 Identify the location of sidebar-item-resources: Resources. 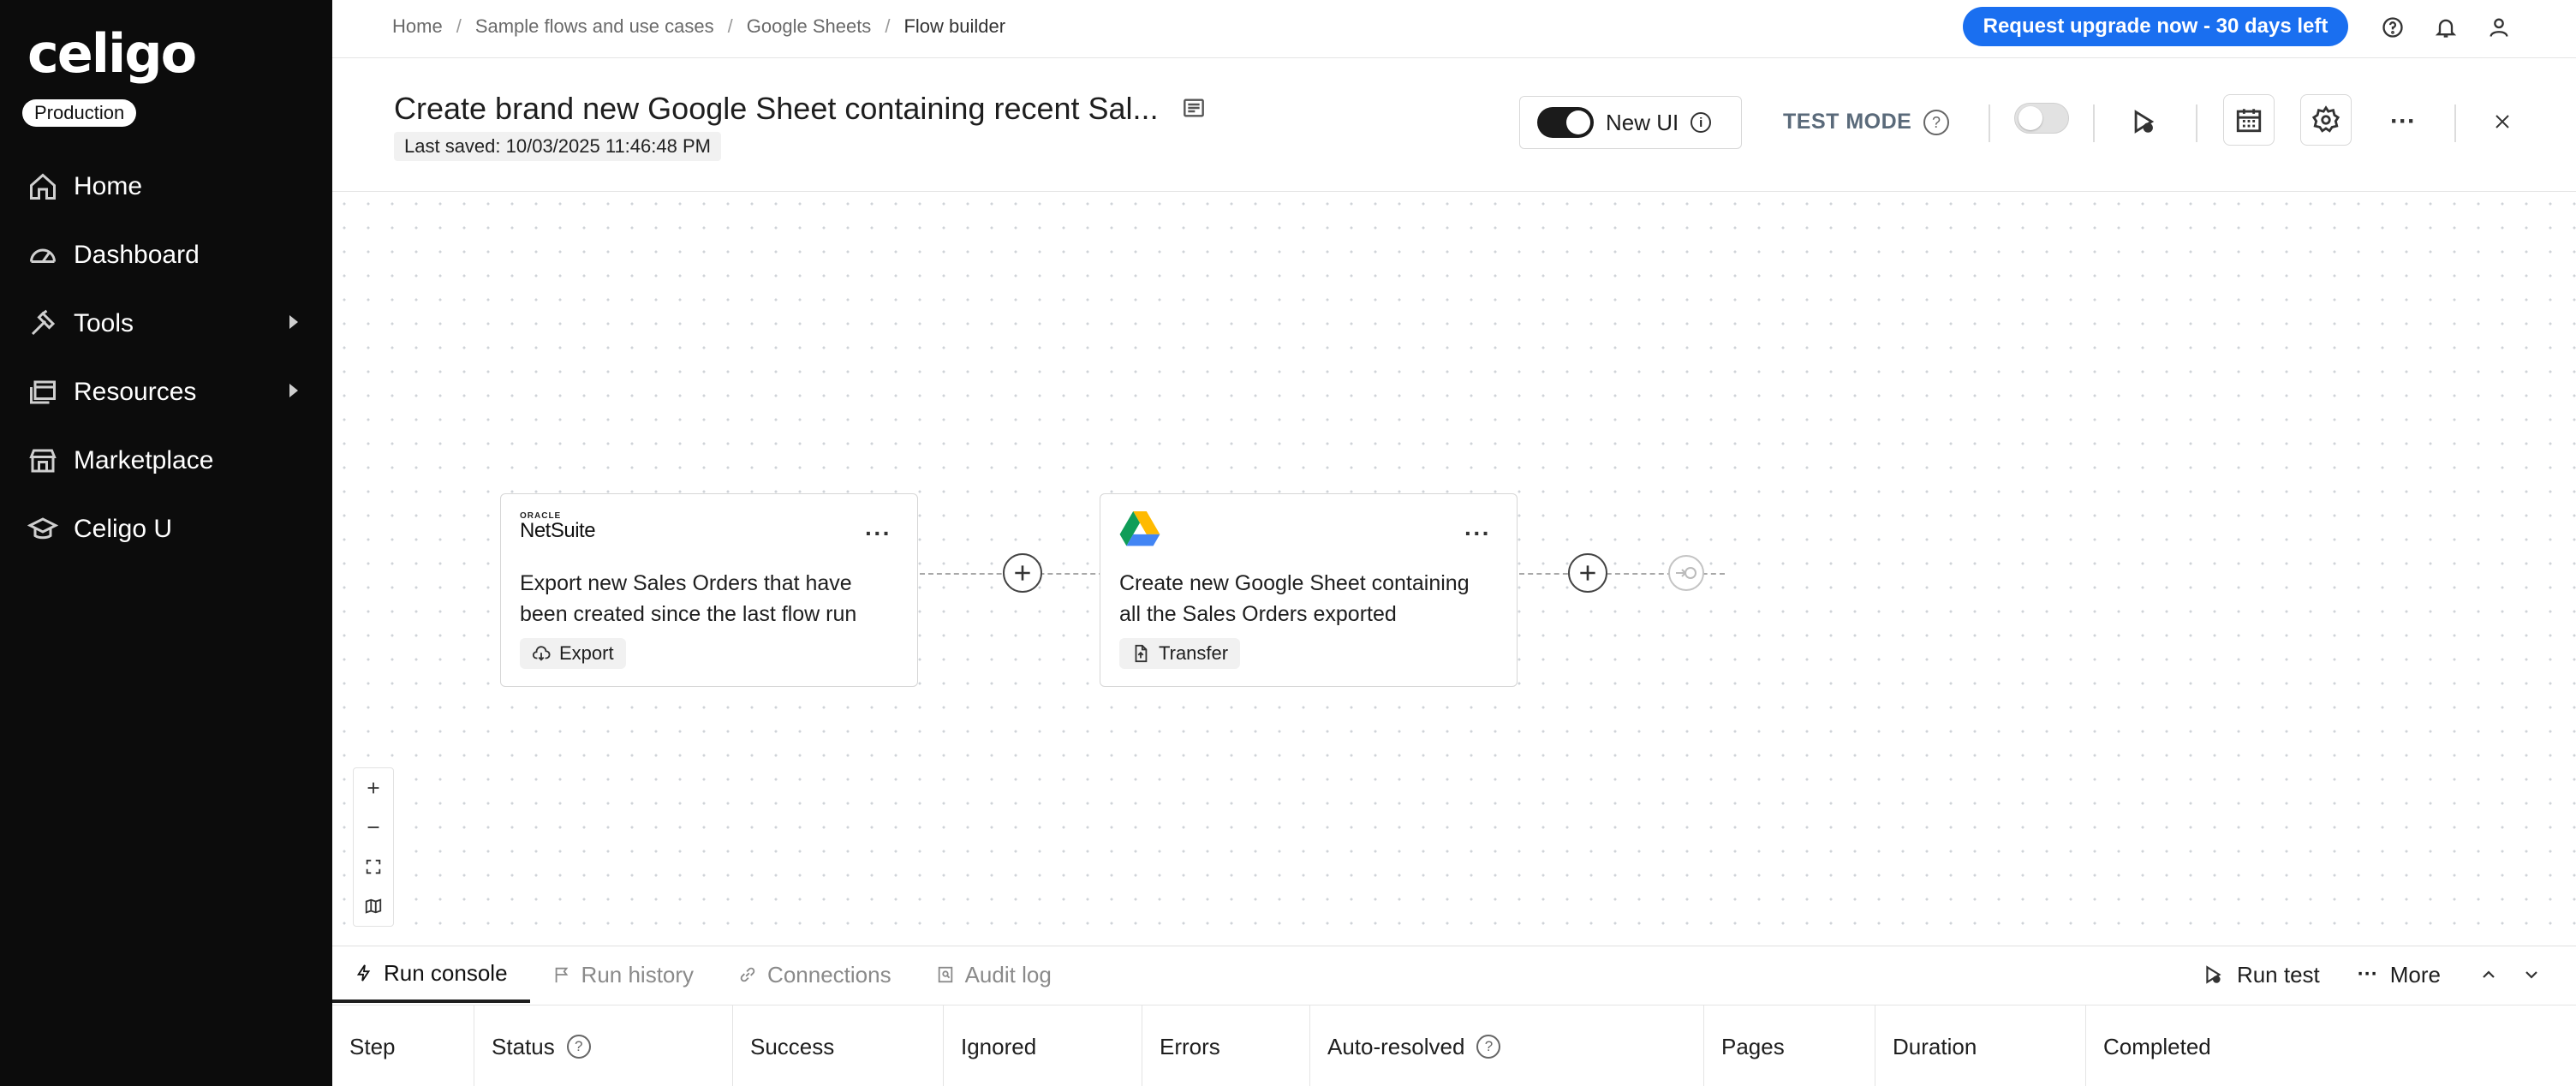
(166, 392).